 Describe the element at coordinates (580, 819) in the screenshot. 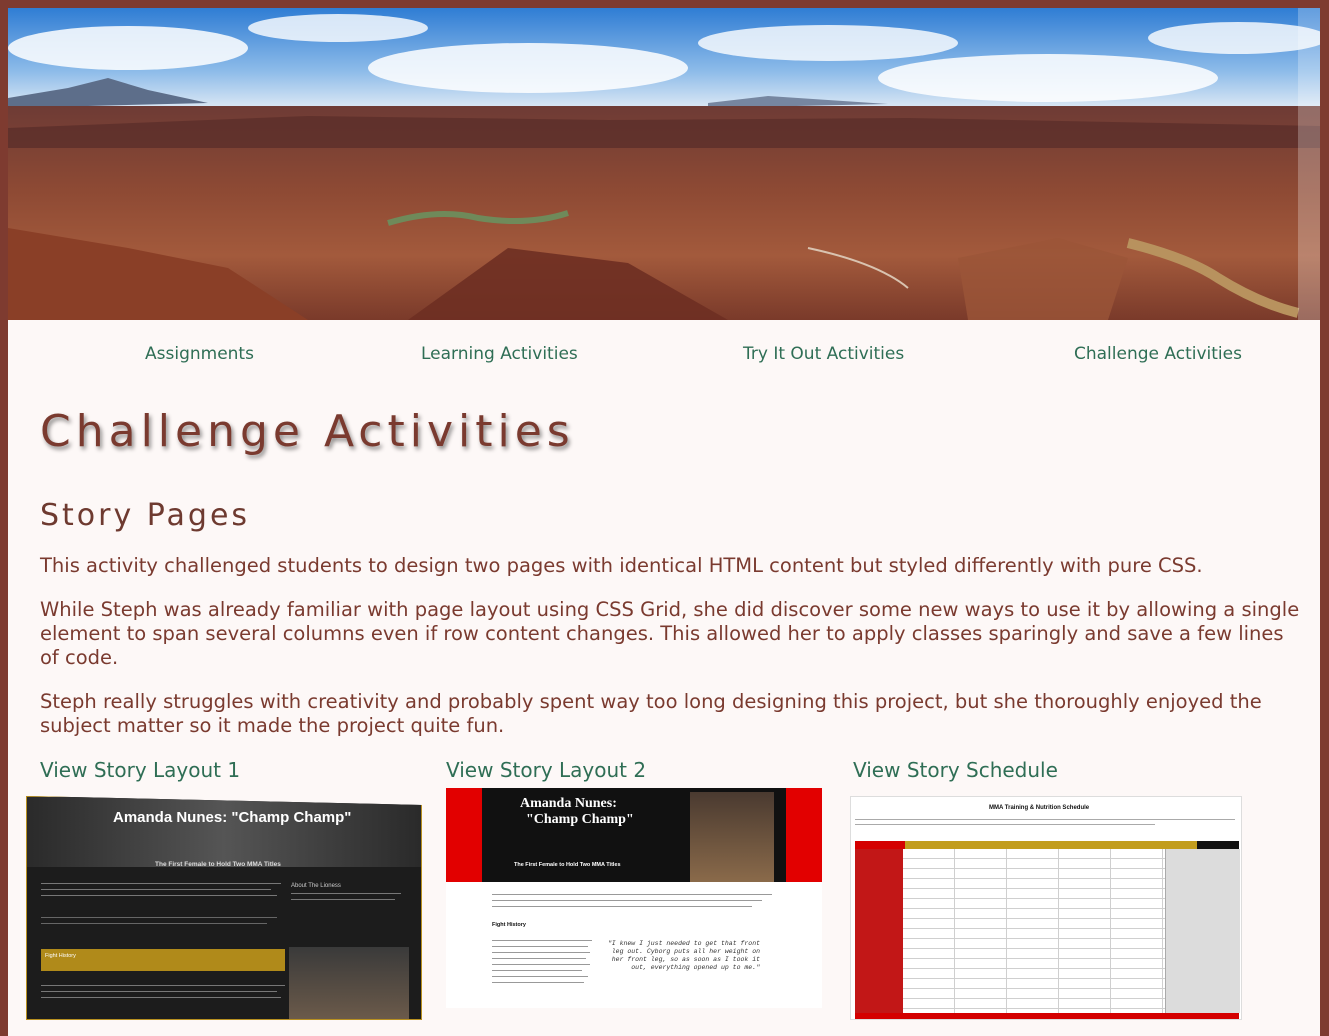

I see `thumb2-title-line2: "Champ Champ"` at that location.